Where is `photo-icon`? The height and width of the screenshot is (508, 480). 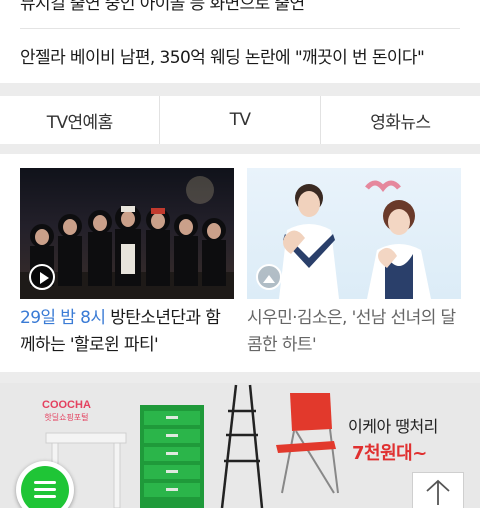
photo-icon is located at coordinates (269, 277).